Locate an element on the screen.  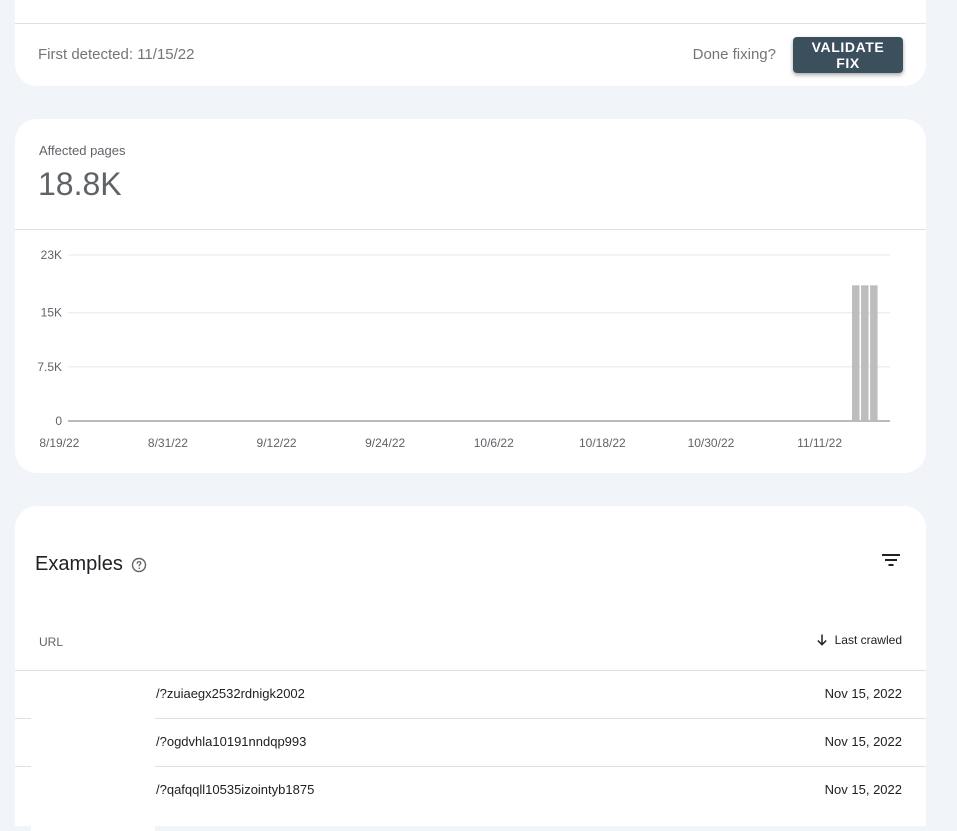
x-tick-label: 10/30/22 is located at coordinates (711, 443).